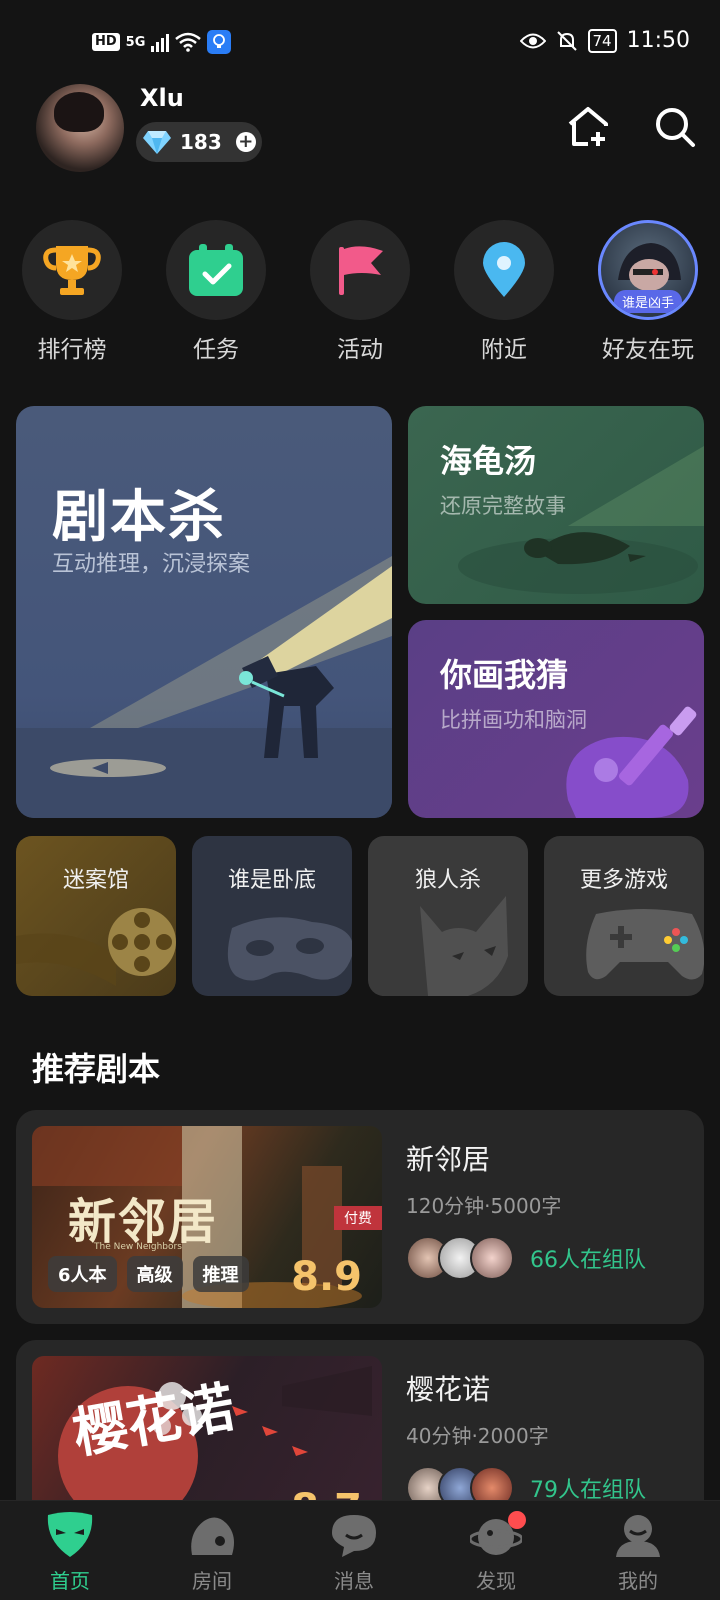 Image resolution: width=720 pixels, height=1600 pixels. What do you see at coordinates (157, 142) in the screenshot?
I see `diamond-icon` at bounding box center [157, 142].